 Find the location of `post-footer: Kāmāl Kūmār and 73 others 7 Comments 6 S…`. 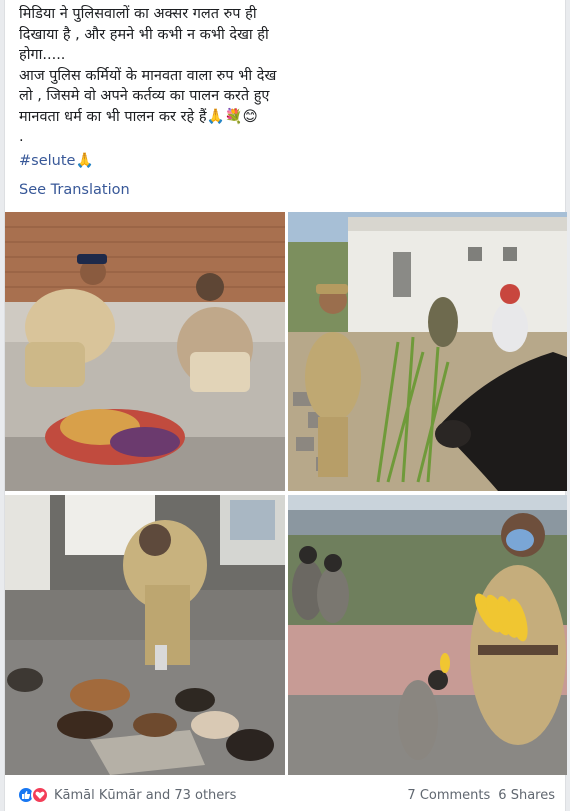

post-footer: Kāmāl Kūmār and 73 others 7 Comments 6 S… is located at coordinates (286, 794).